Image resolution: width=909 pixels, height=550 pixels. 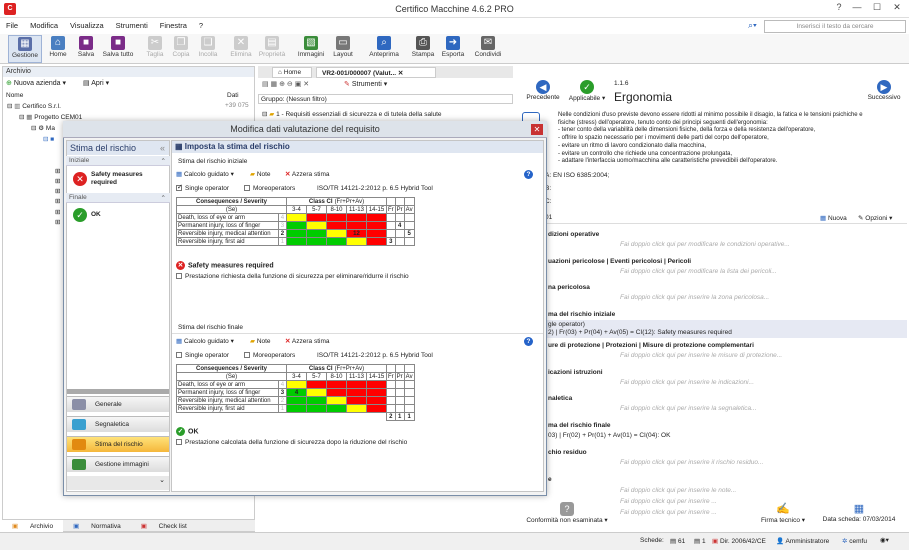 What do you see at coordinates (391, 416) in the screenshot?
I see `fpa-total: 2` at bounding box center [391, 416].